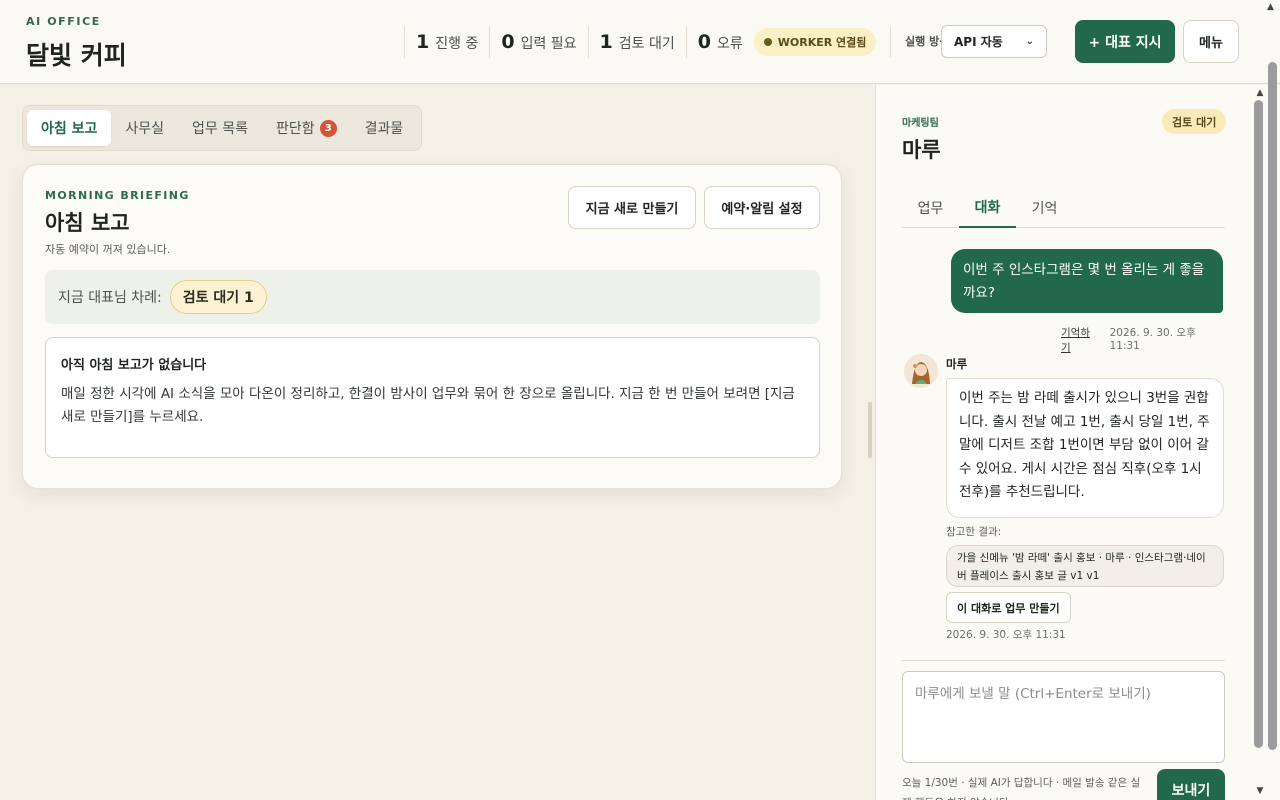  I want to click on divider, so click(1063, 660).